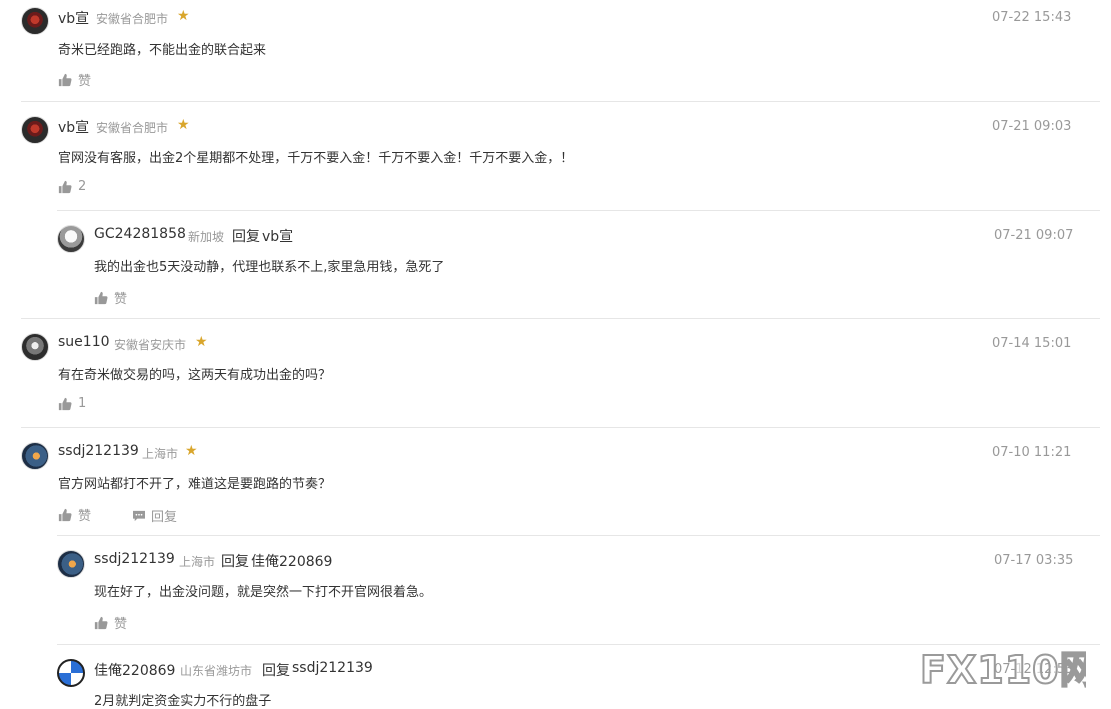 The width and height of the screenshot is (1111, 709). I want to click on comment-time: 07-17 03:35, so click(1034, 560).